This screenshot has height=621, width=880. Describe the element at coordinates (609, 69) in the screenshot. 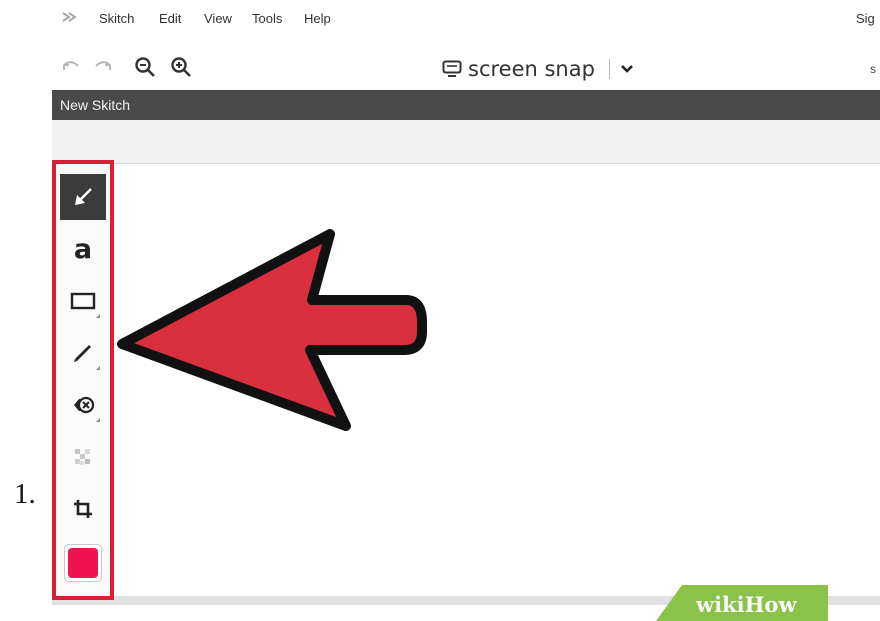

I see `toolbar-separator` at that location.